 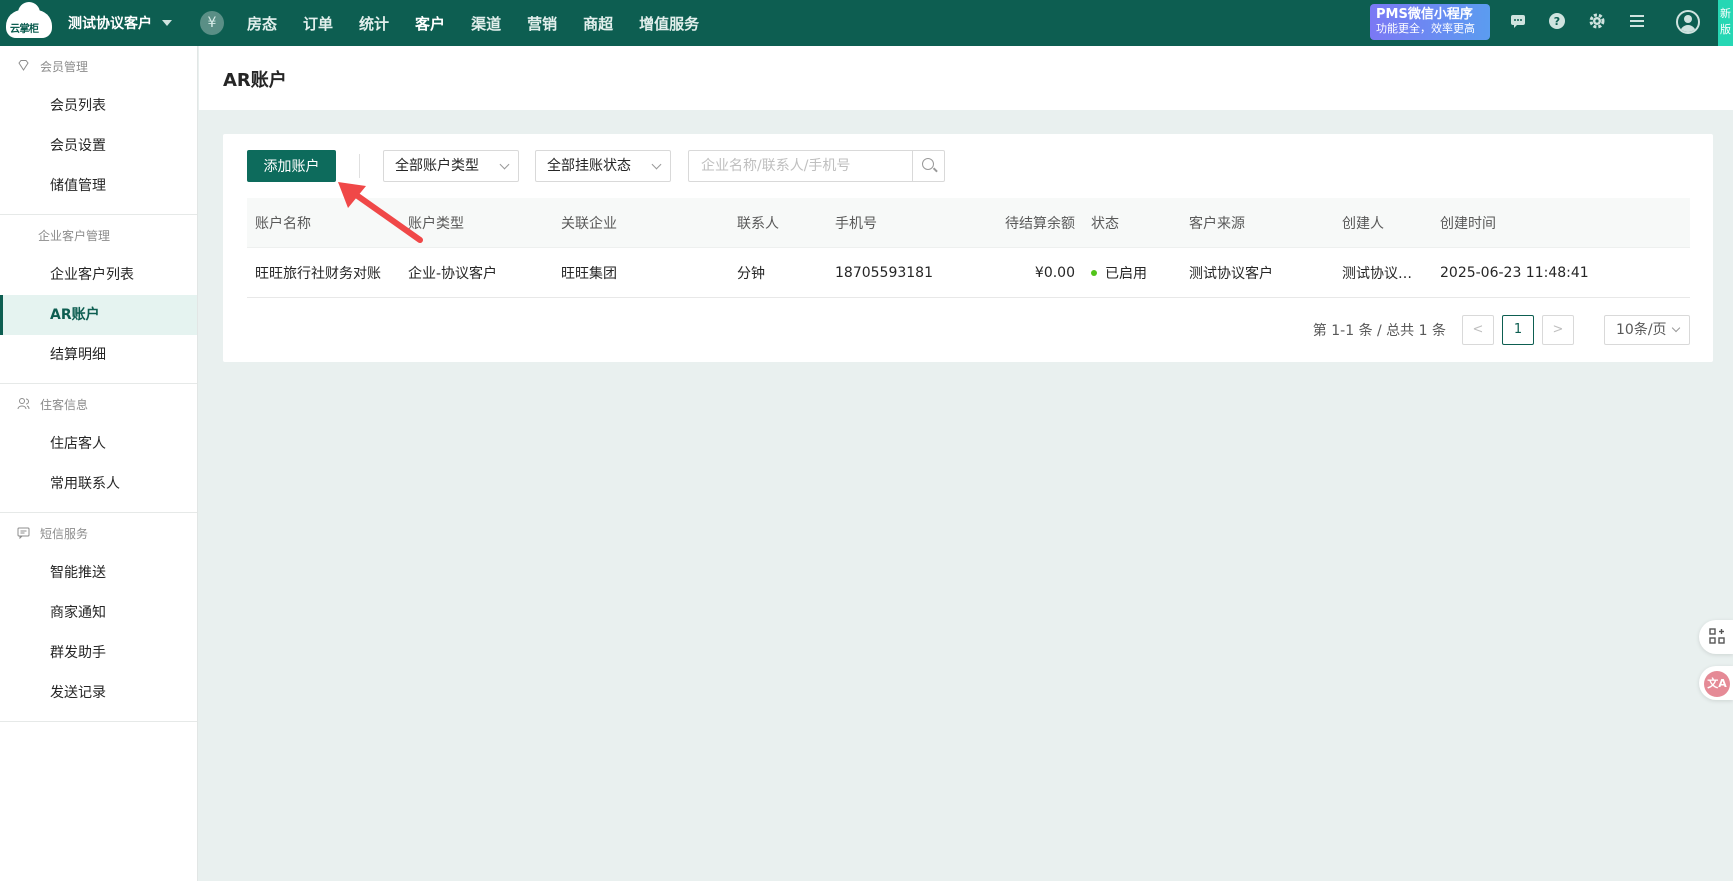 I want to click on sidebar-group-label: 住客信息, so click(x=64, y=404).